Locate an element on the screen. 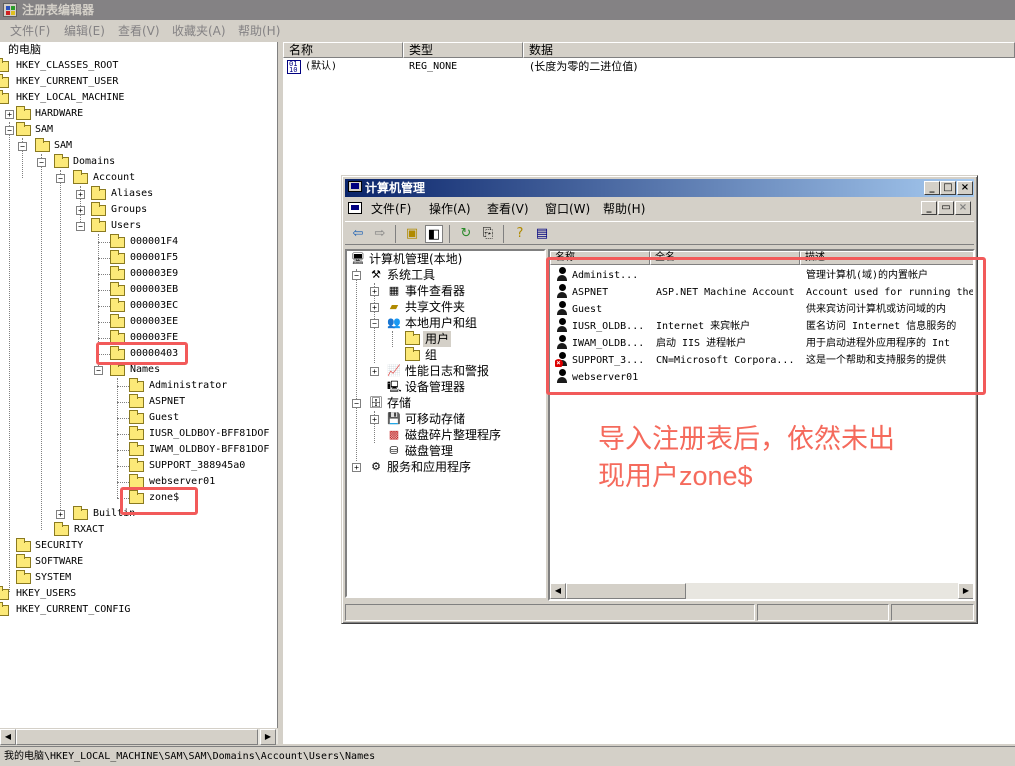 The width and height of the screenshot is (1015, 766). registry-title-bar: 注册表编辑器 is located at coordinates (507, 10).